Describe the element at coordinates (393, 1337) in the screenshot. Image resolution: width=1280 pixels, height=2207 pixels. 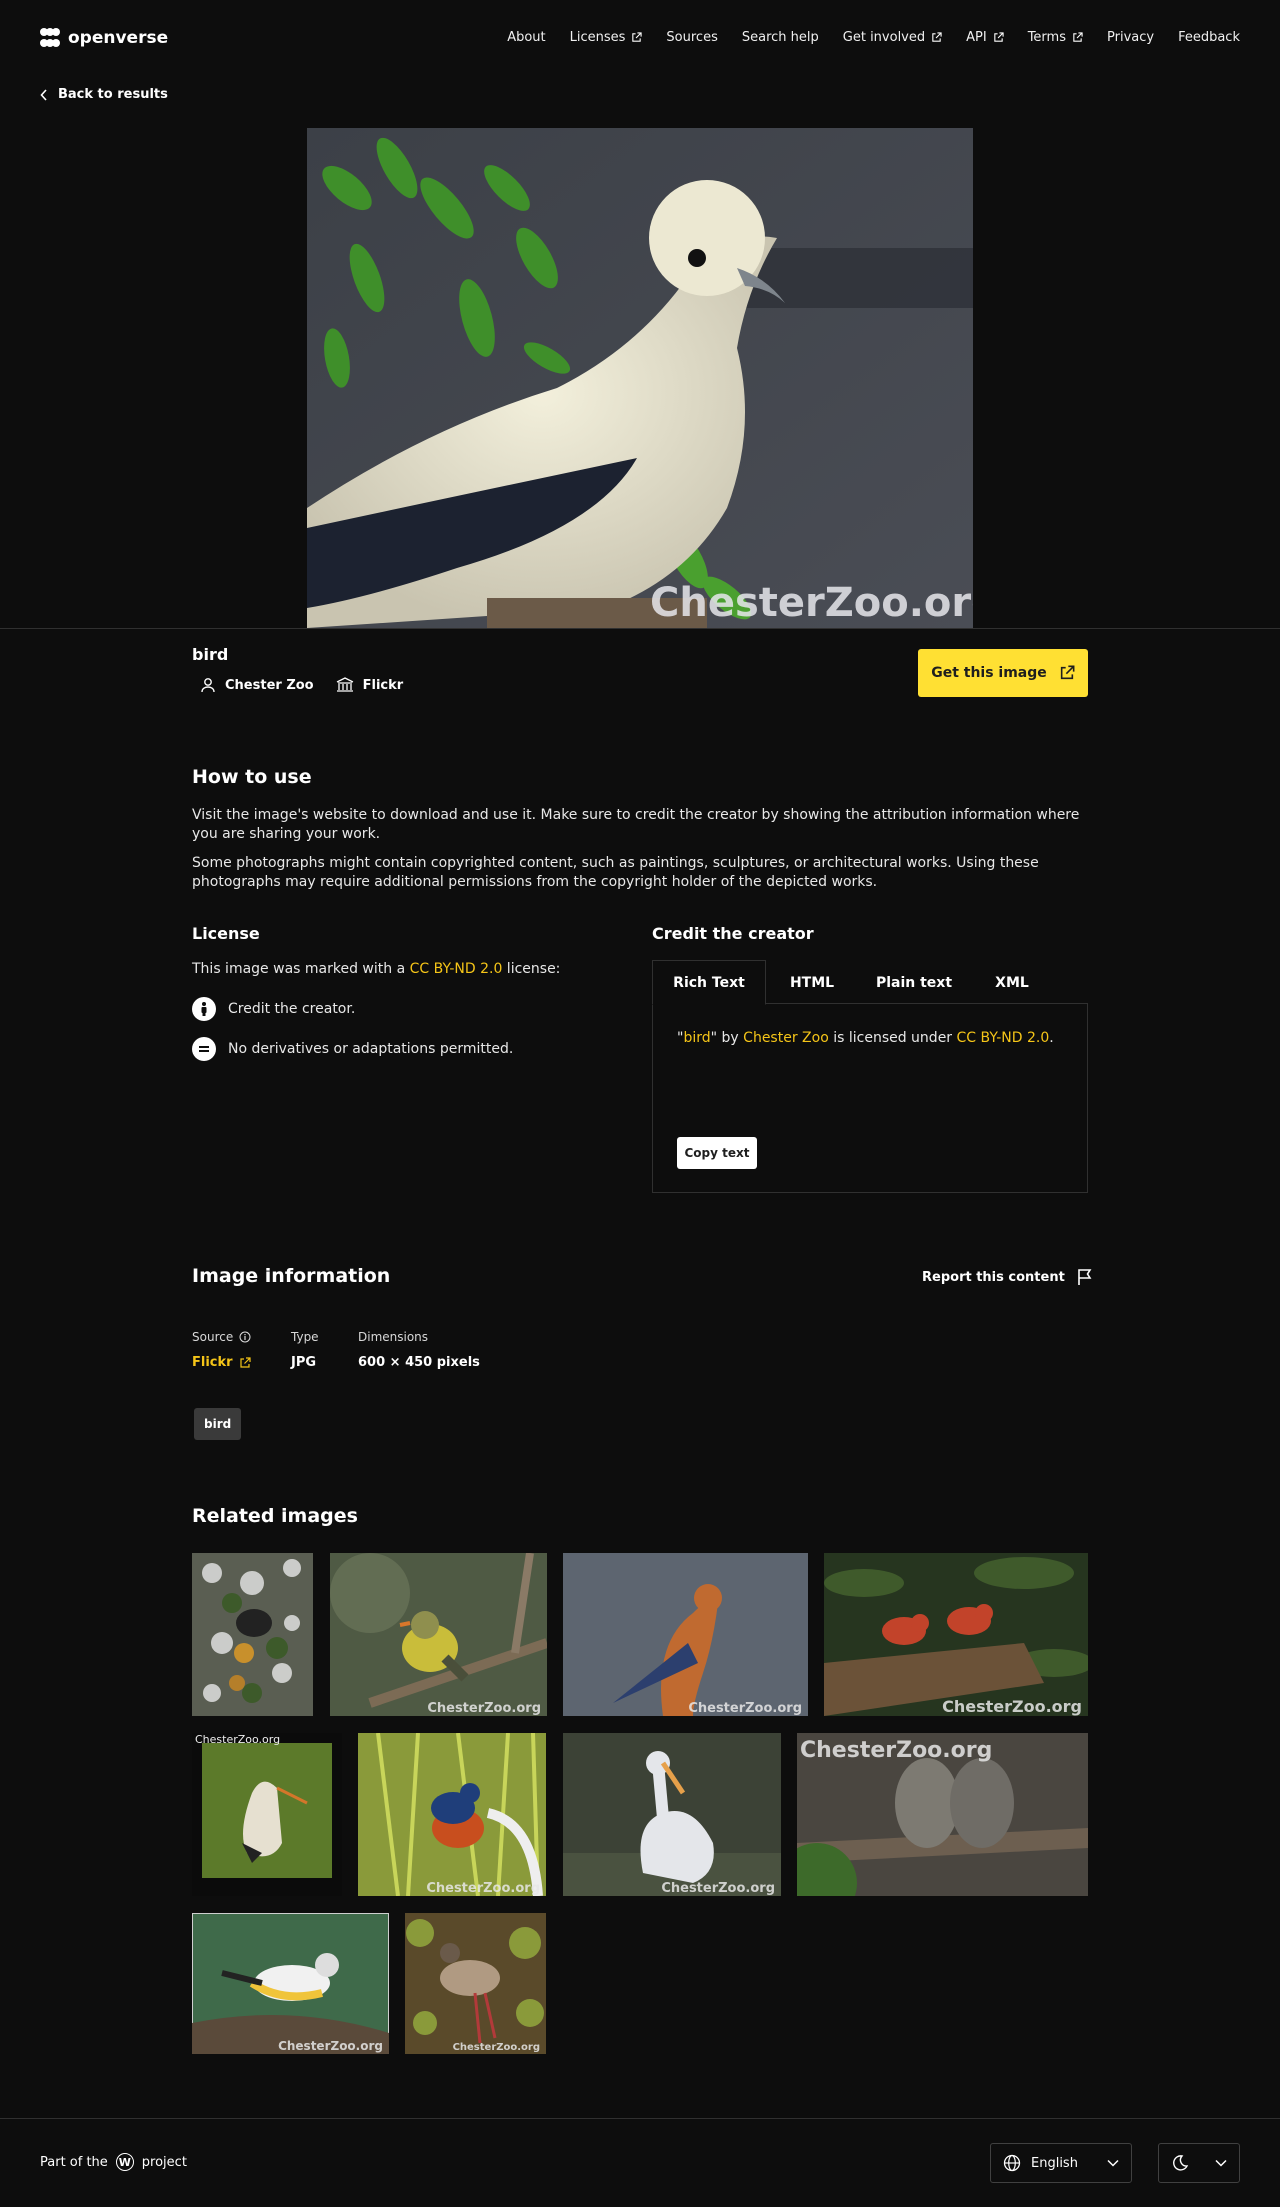
I see `dimensions-label: Dimensions` at that location.